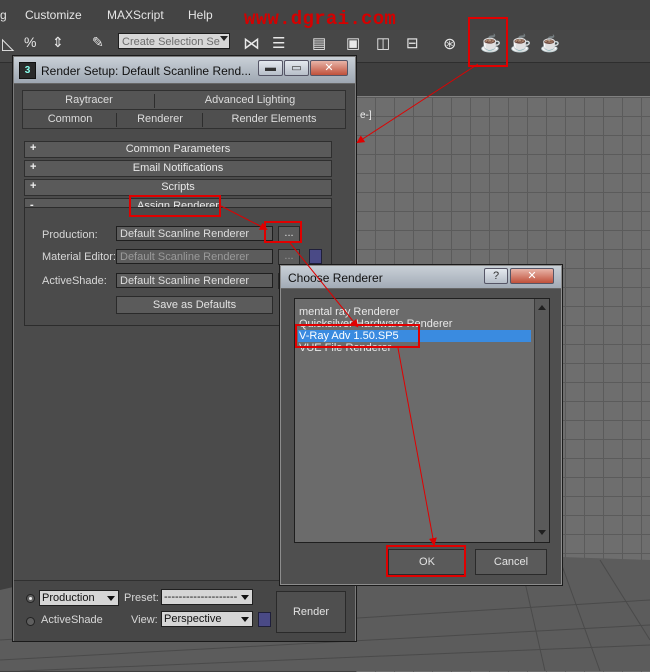  I want to click on view-label: View:, so click(144, 620).